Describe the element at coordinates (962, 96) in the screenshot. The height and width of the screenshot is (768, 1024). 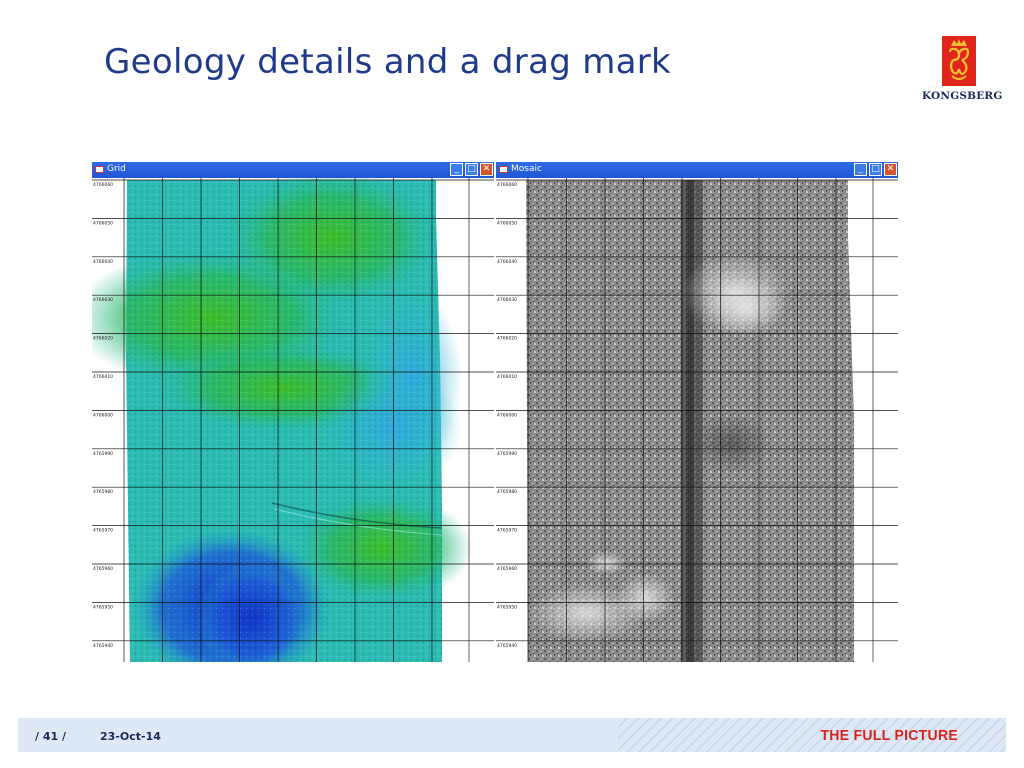
I see `kongsberg-wordmark: KONGSBERG` at that location.